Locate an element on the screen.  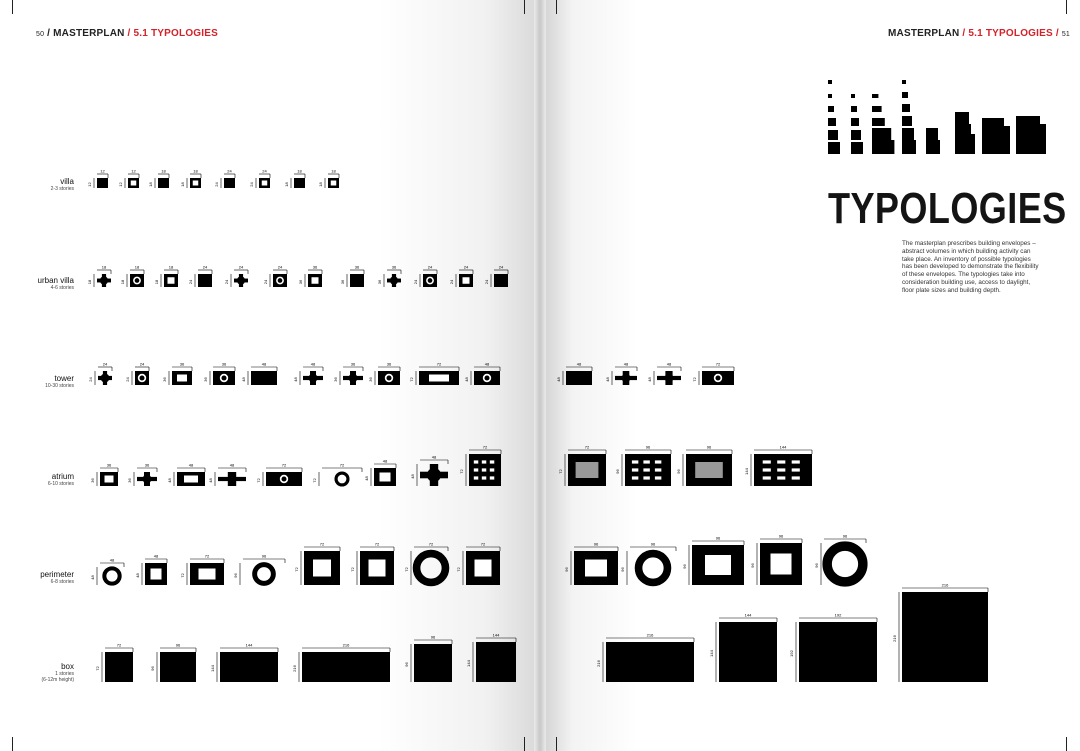
dimension-label: 192 is located at coordinates (838, 615).